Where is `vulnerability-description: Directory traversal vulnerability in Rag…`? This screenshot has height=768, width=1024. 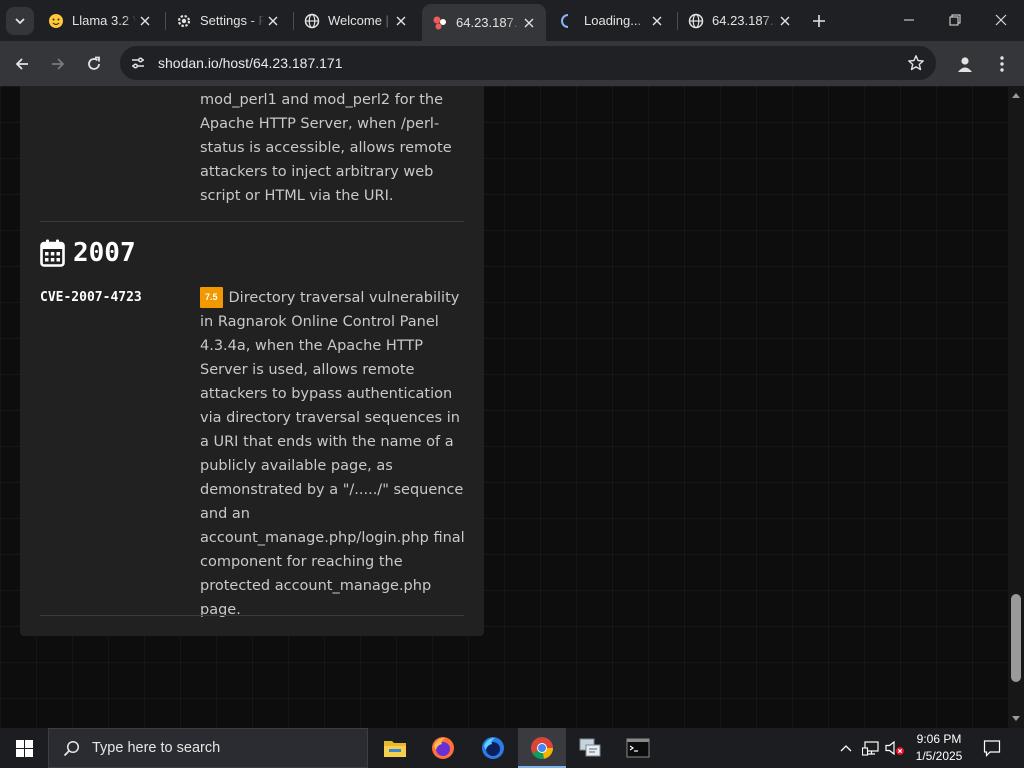 vulnerability-description: Directory traversal vulnerability in Rag… is located at coordinates (332, 454).